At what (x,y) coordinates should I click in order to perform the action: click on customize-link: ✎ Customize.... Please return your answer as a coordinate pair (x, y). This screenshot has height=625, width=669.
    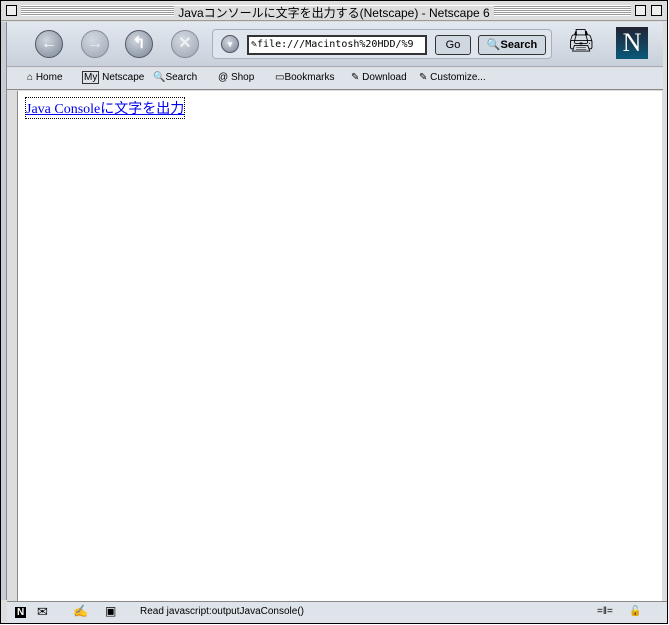
    Looking at the image, I should click on (452, 77).